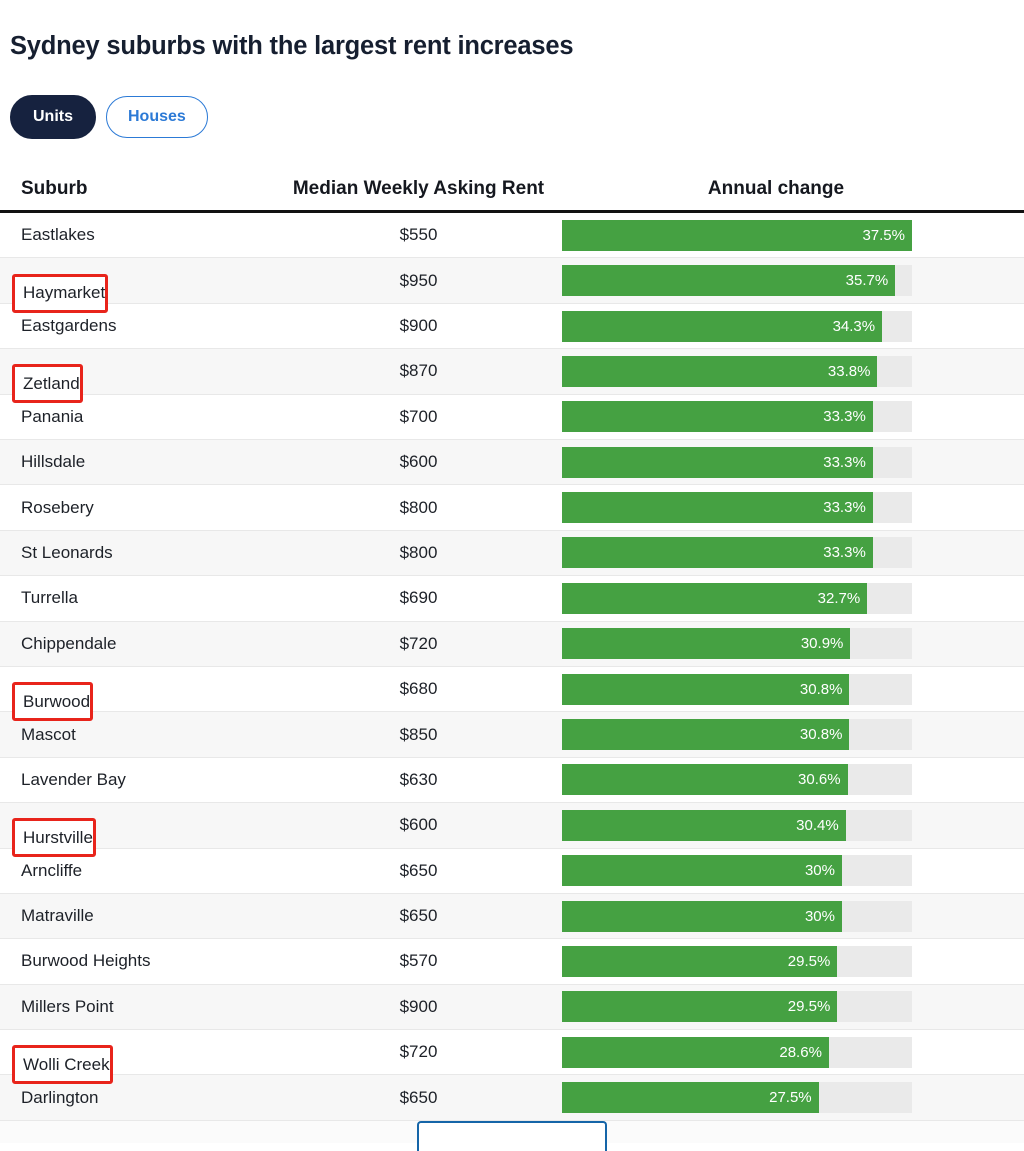 Image resolution: width=1024 pixels, height=1151 pixels. Describe the element at coordinates (737, 235) in the screenshot. I see `bar-track: 37.5%` at that location.